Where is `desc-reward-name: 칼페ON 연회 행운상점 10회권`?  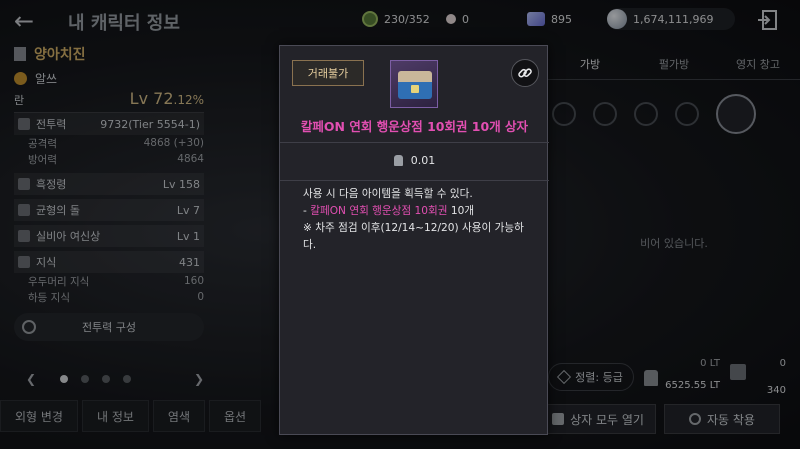 desc-reward-name: 칼페ON 연회 행운상점 10회권 is located at coordinates (379, 211).